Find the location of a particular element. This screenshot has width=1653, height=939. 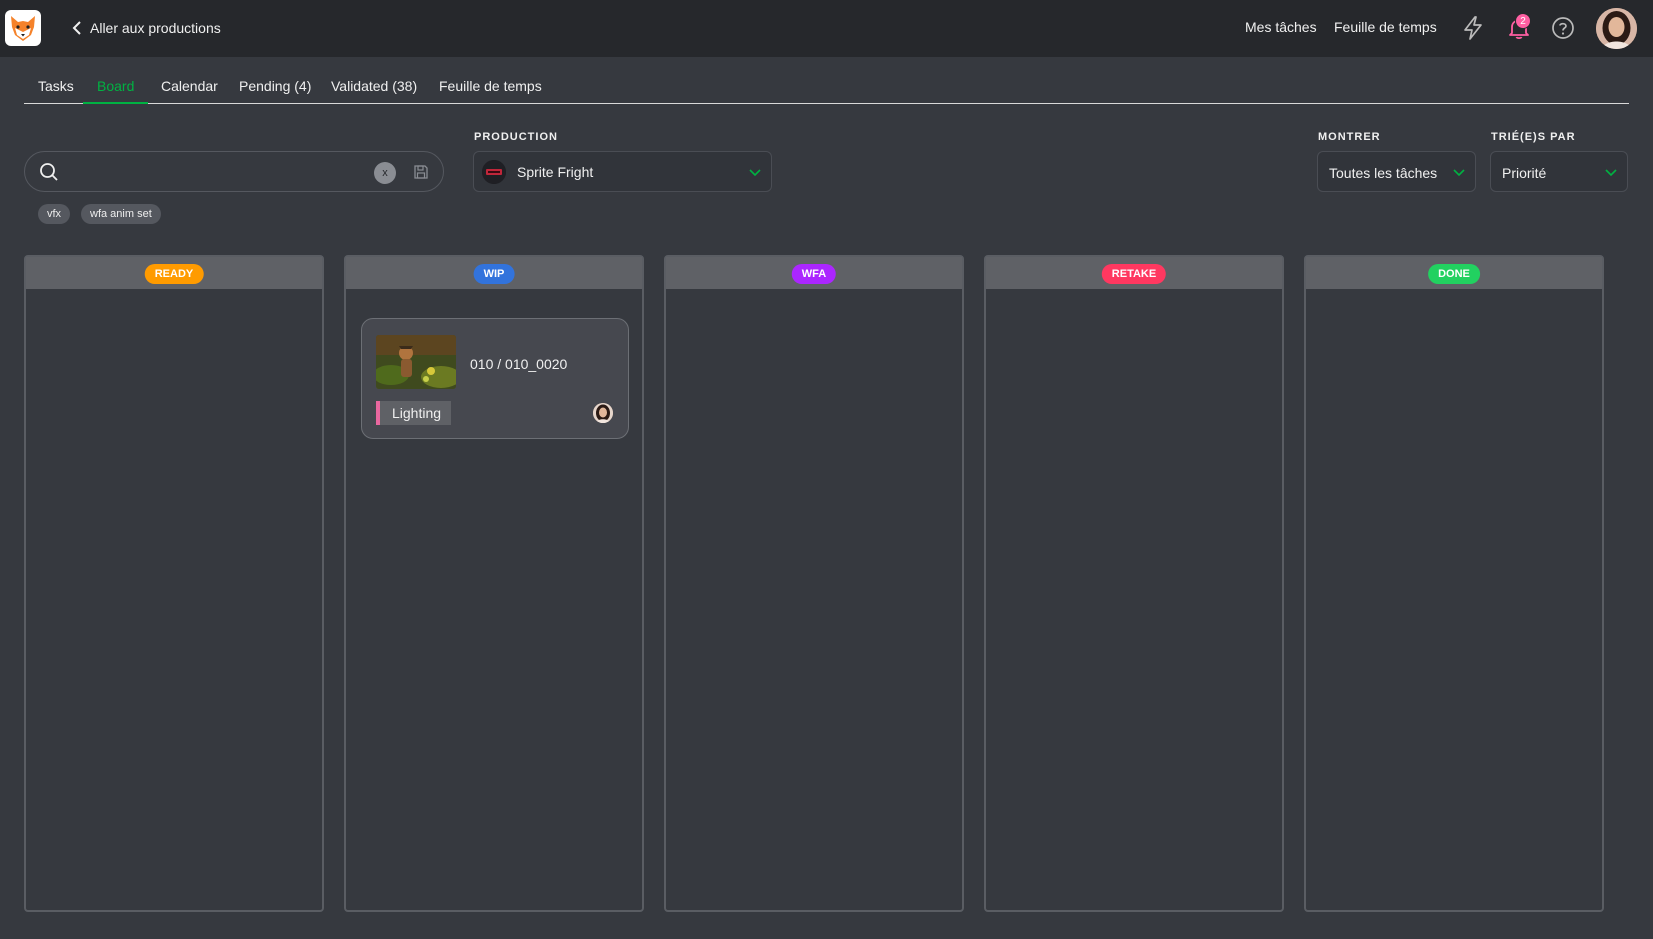

status-badge-wip: WIP is located at coordinates (494, 274).